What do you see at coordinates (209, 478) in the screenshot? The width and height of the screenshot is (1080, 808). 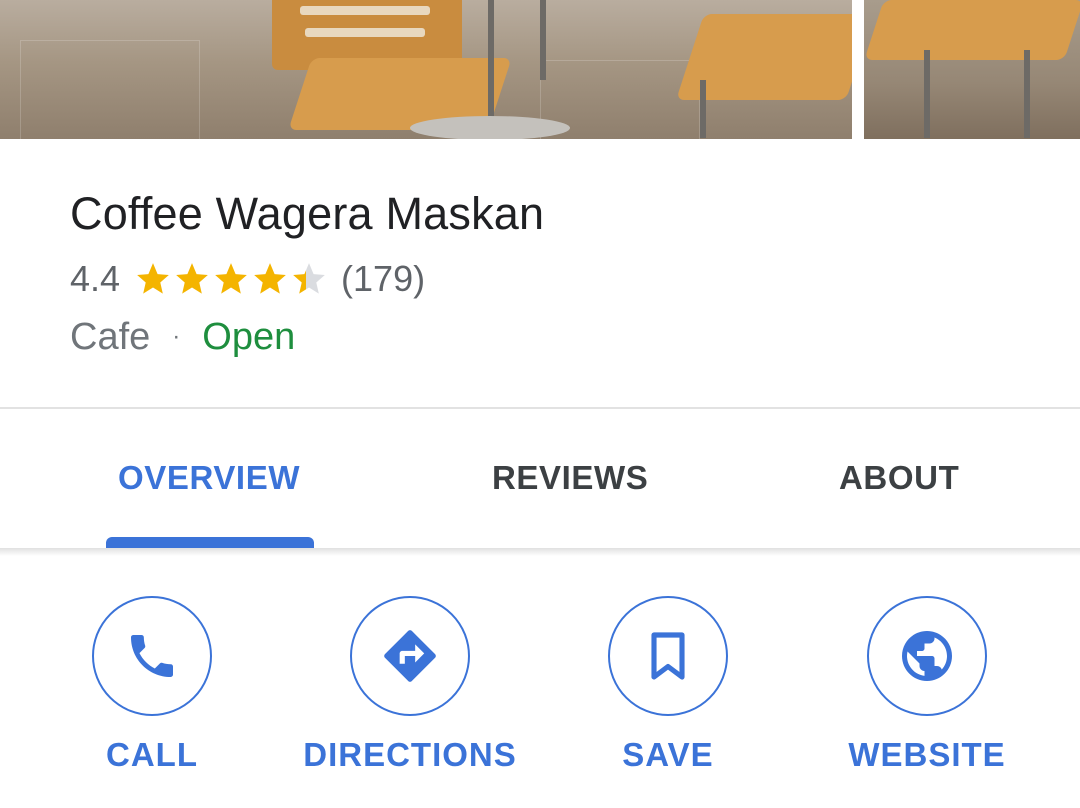 I see `tab-overview: OVERVIEW` at bounding box center [209, 478].